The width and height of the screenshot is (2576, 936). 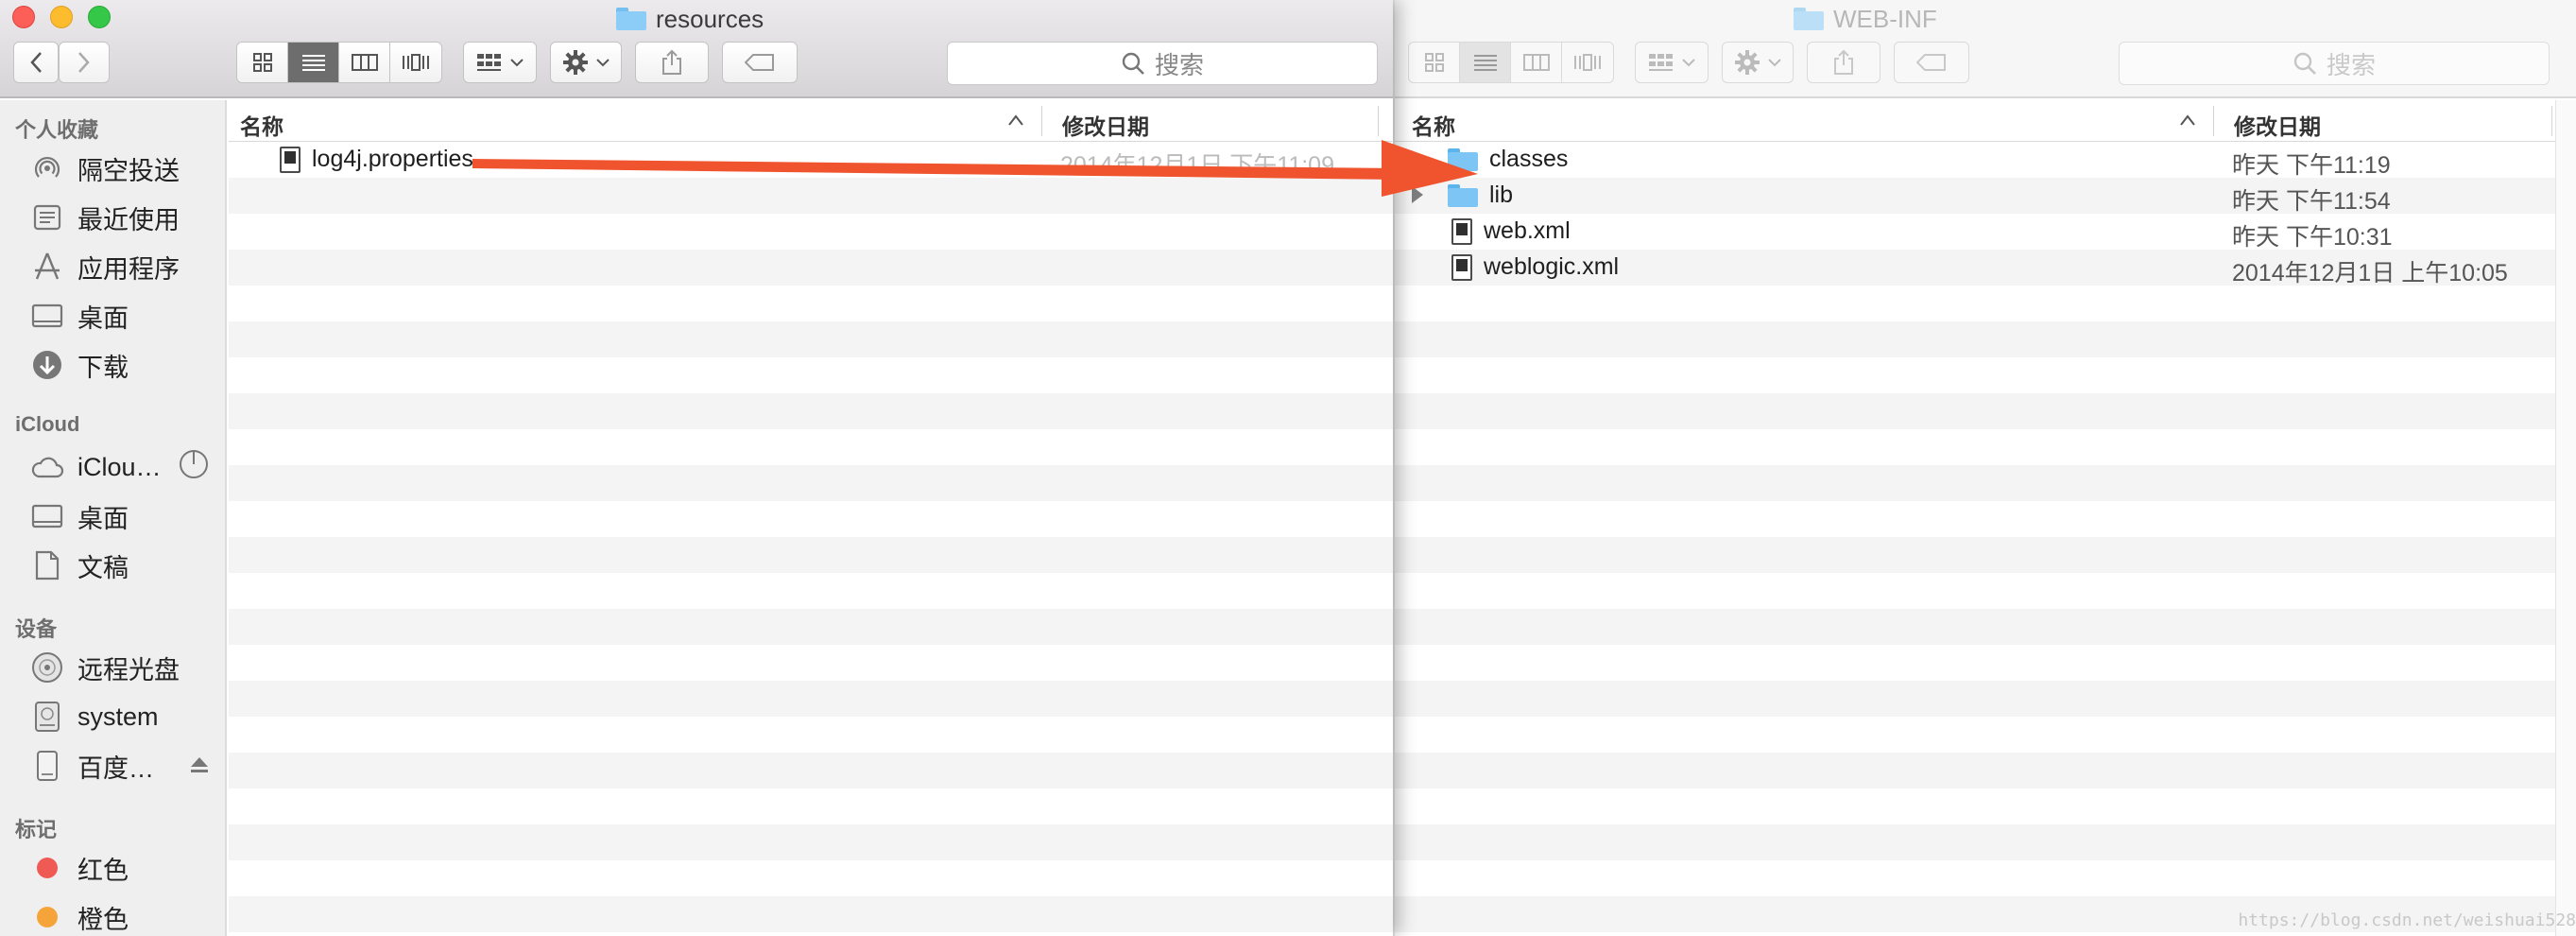 What do you see at coordinates (1985, 160) in the screenshot?
I see `file-row: classes 昨天 下午11:19` at bounding box center [1985, 160].